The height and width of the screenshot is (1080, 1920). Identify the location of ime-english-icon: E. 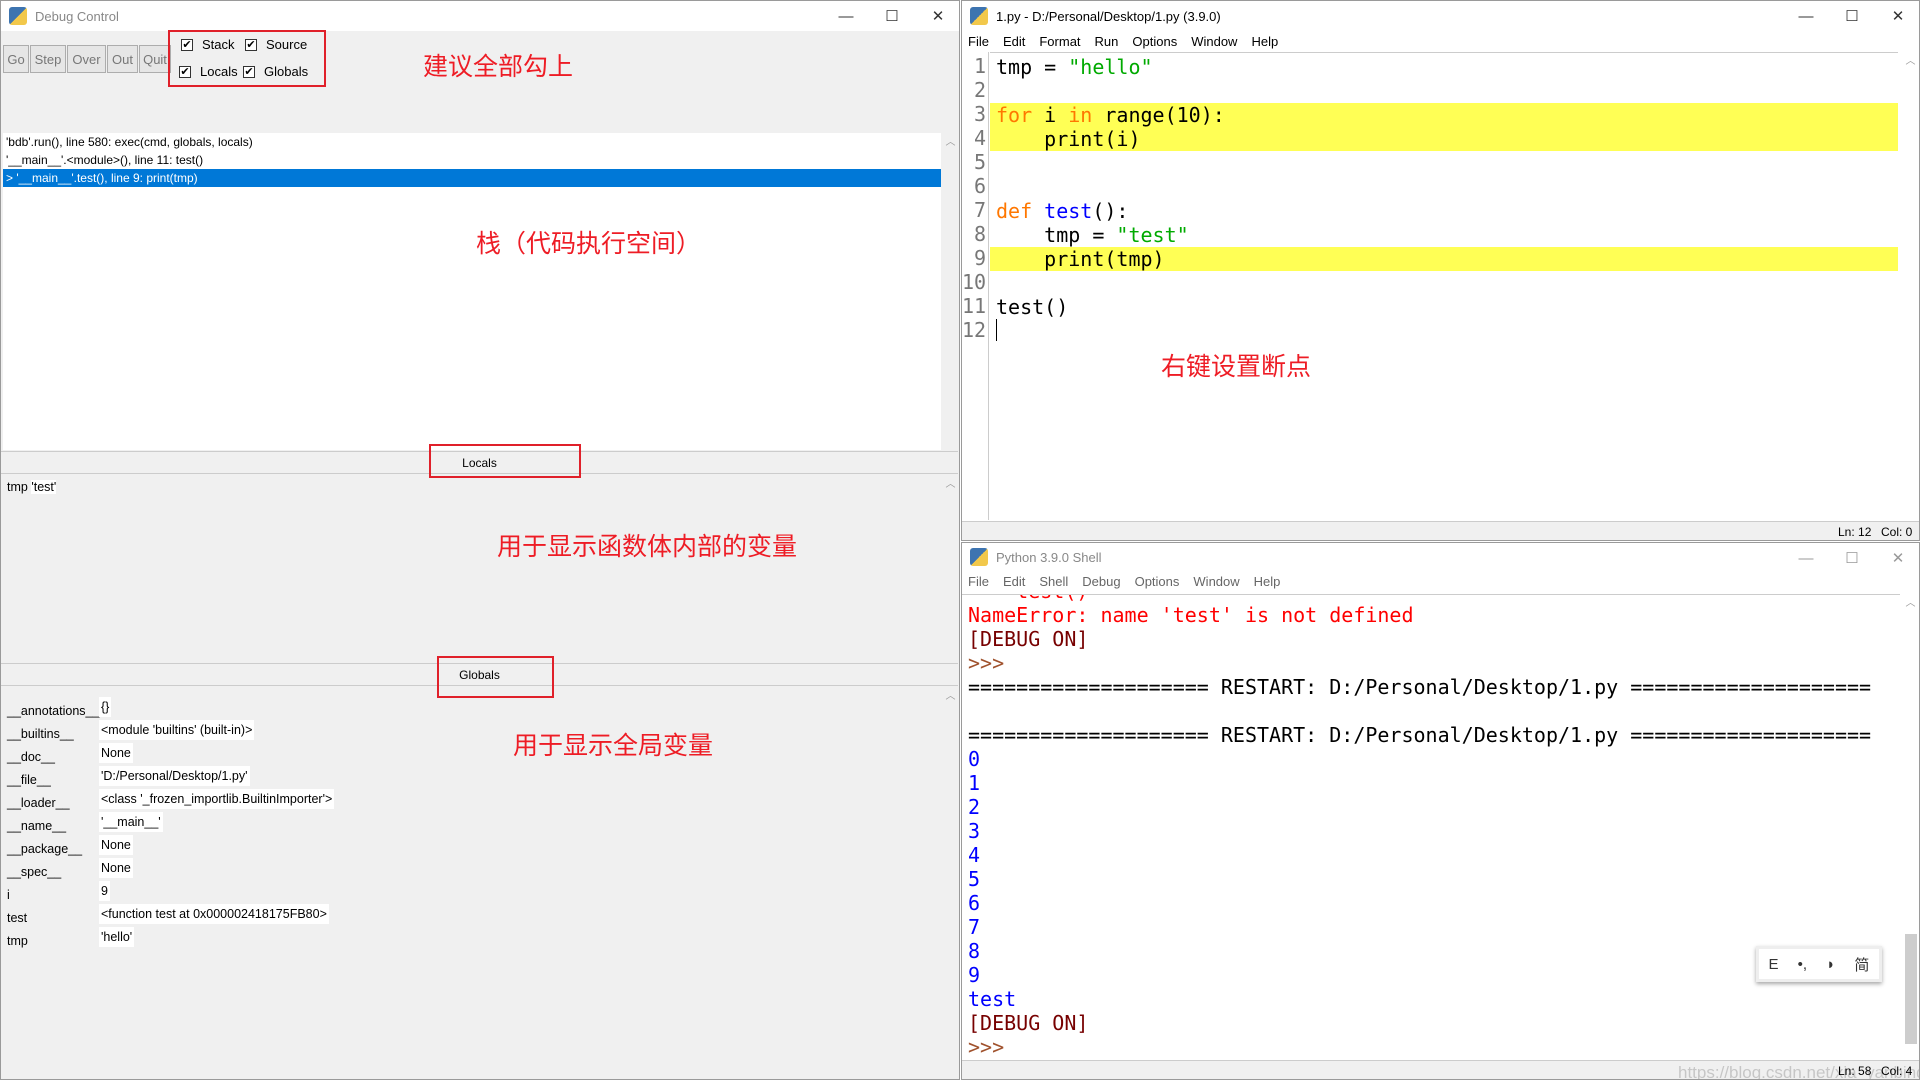
(1774, 964).